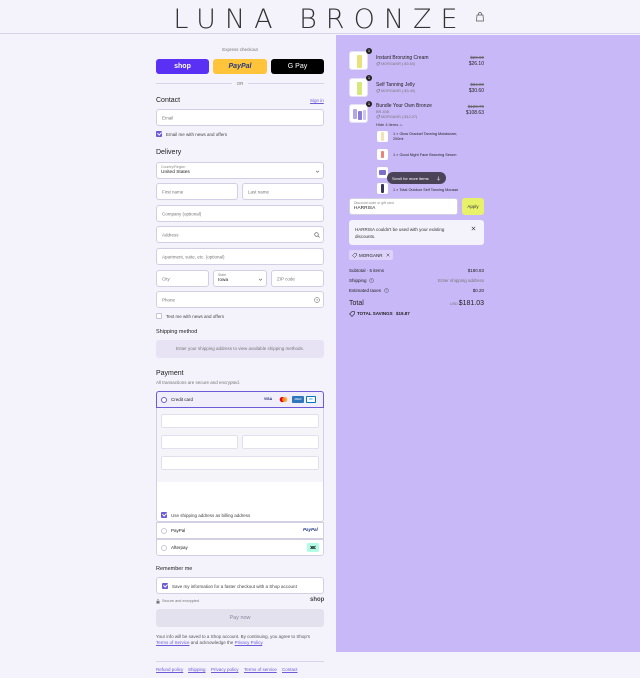 The width and height of the screenshot is (640, 678). I want to click on credit-card-option: Credit card VISA AMEX DC, so click(240, 399).